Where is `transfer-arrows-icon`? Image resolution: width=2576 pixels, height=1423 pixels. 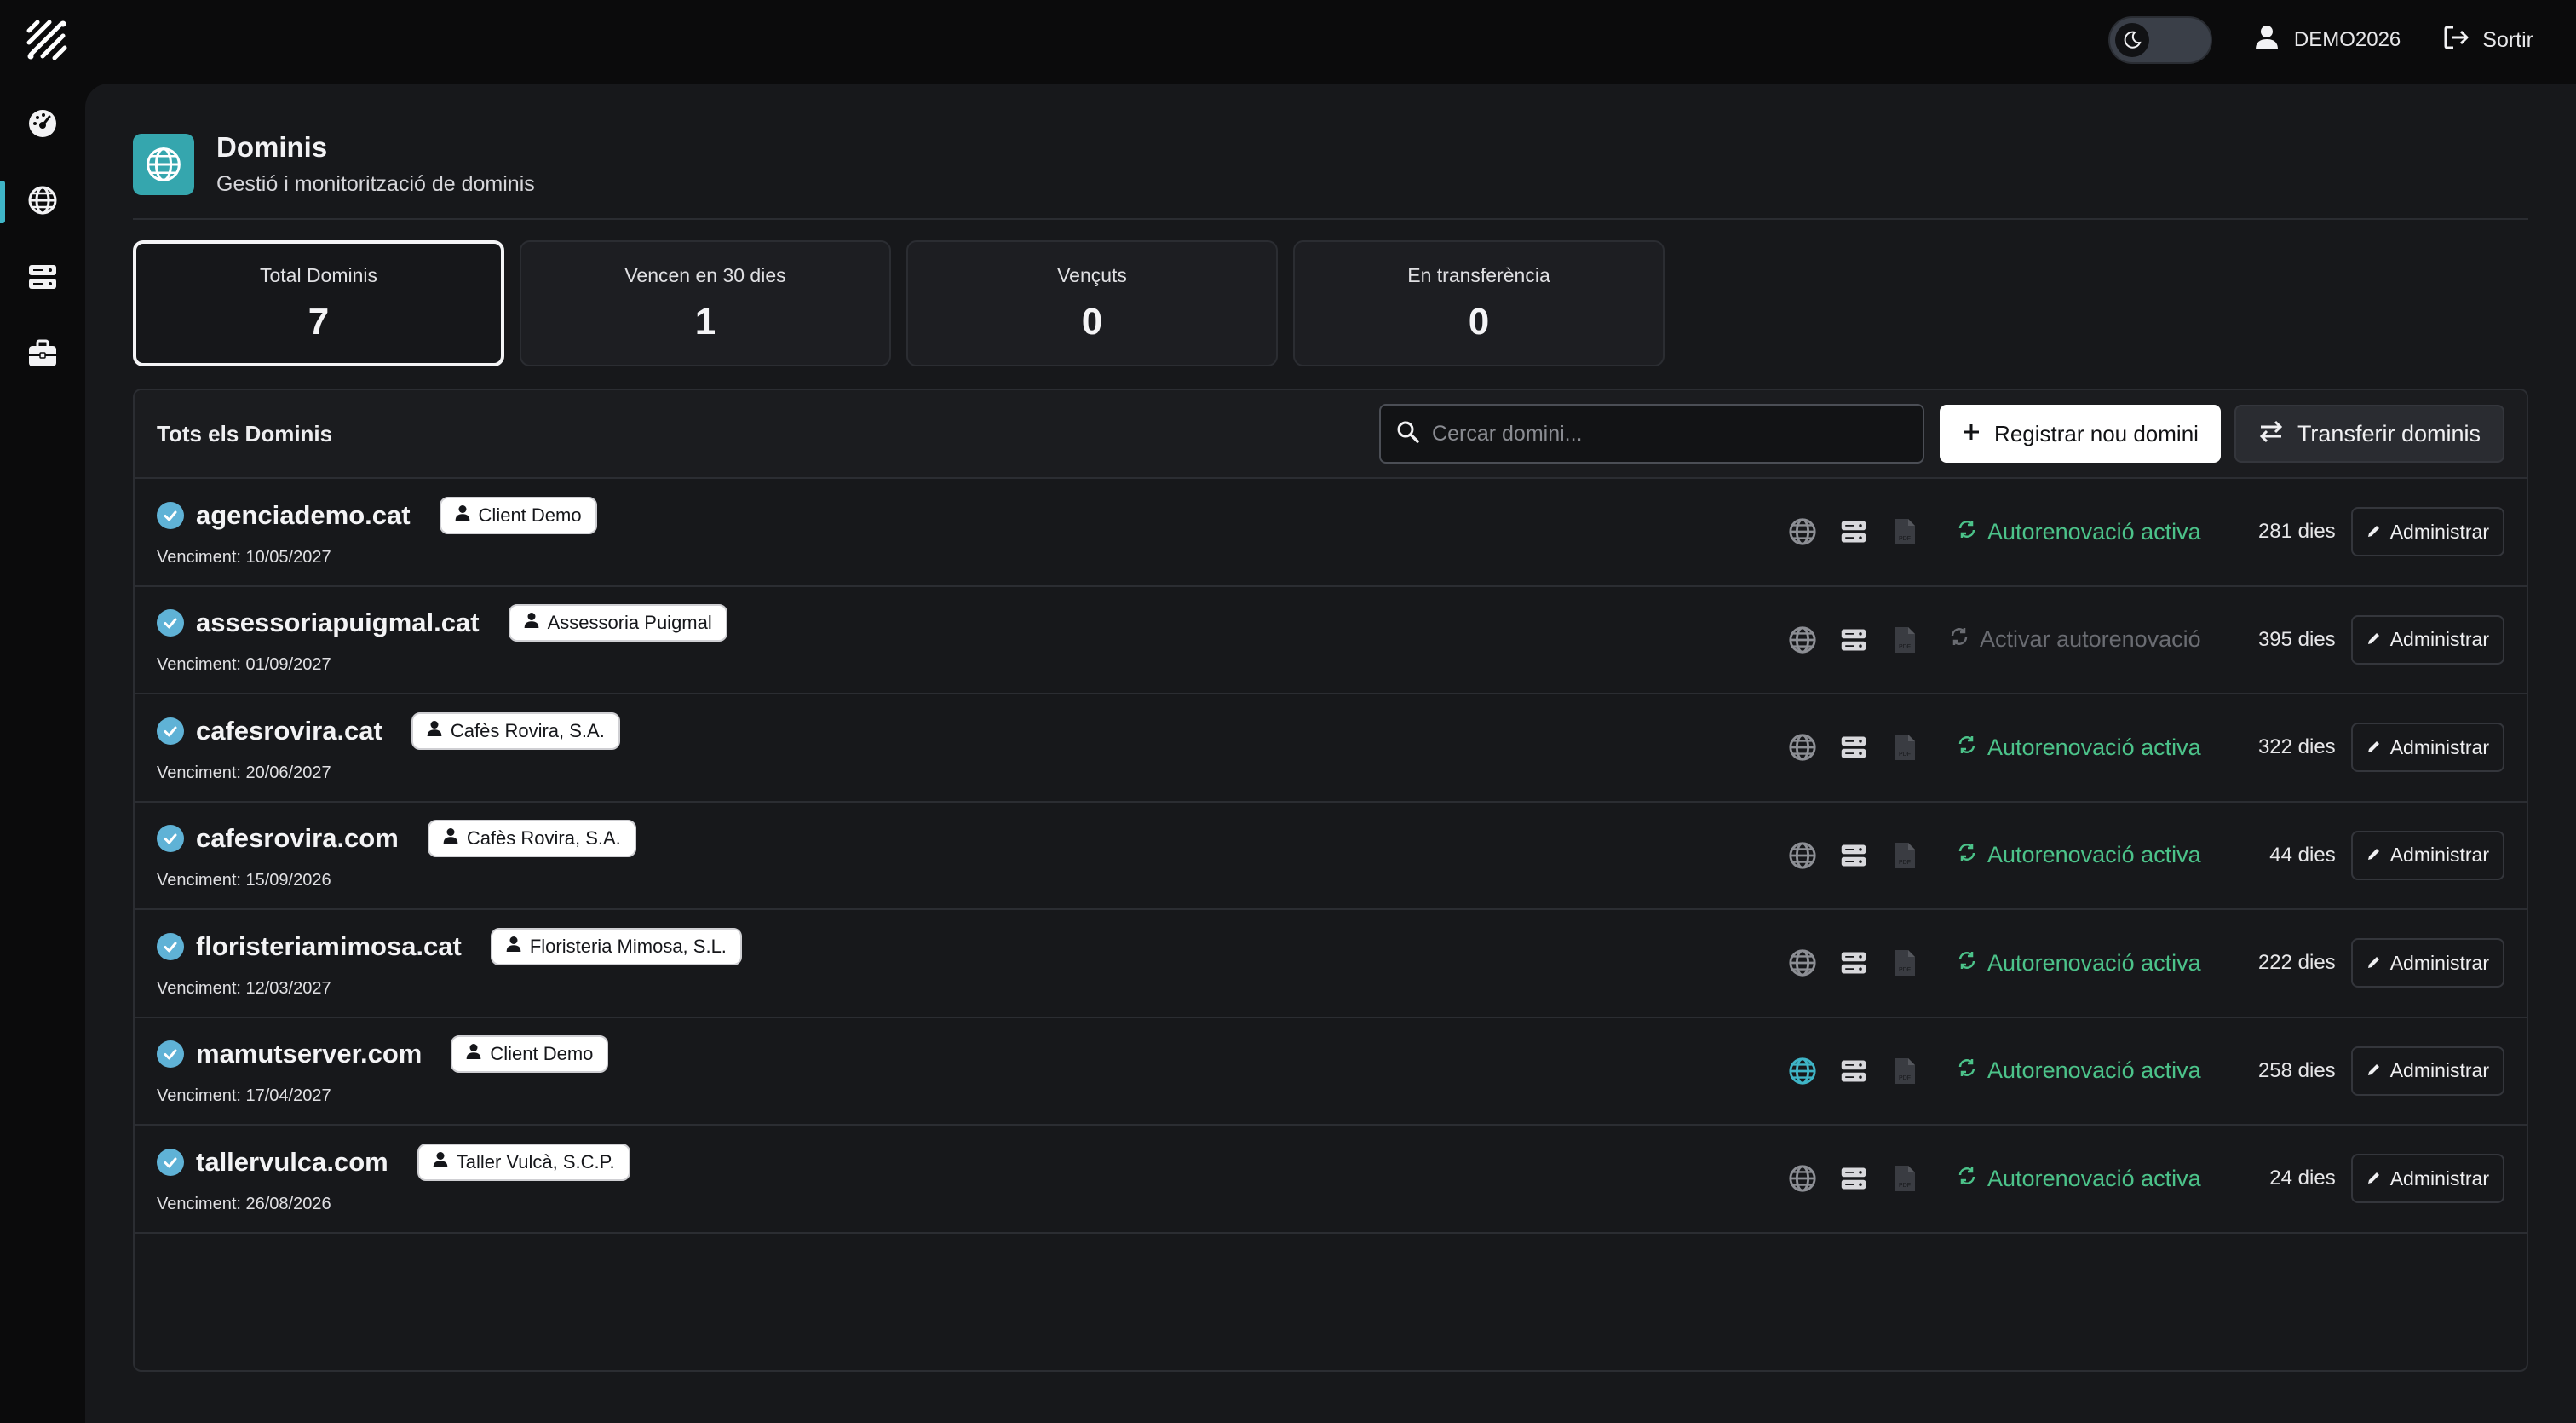 transfer-arrows-icon is located at coordinates (2271, 434).